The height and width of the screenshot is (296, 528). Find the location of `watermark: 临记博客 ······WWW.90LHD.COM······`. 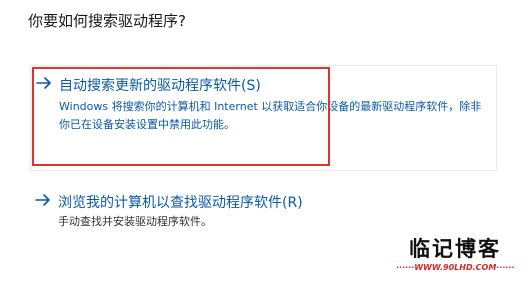

watermark: 临记博客 ······WWW.90LHD.COM······ is located at coordinates (455, 257).